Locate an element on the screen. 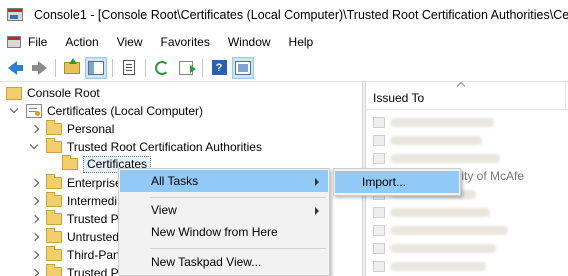 The image size is (568, 276). refresh-button is located at coordinates (162, 68).